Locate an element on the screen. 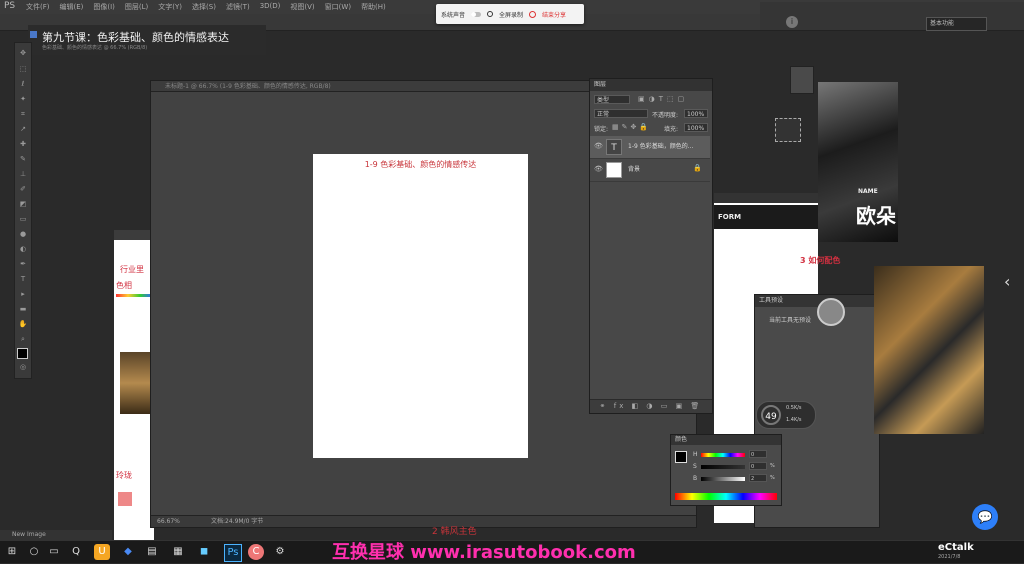 The width and height of the screenshot is (1024, 564). brush-tool-icon: ✎ is located at coordinates (23, 159).